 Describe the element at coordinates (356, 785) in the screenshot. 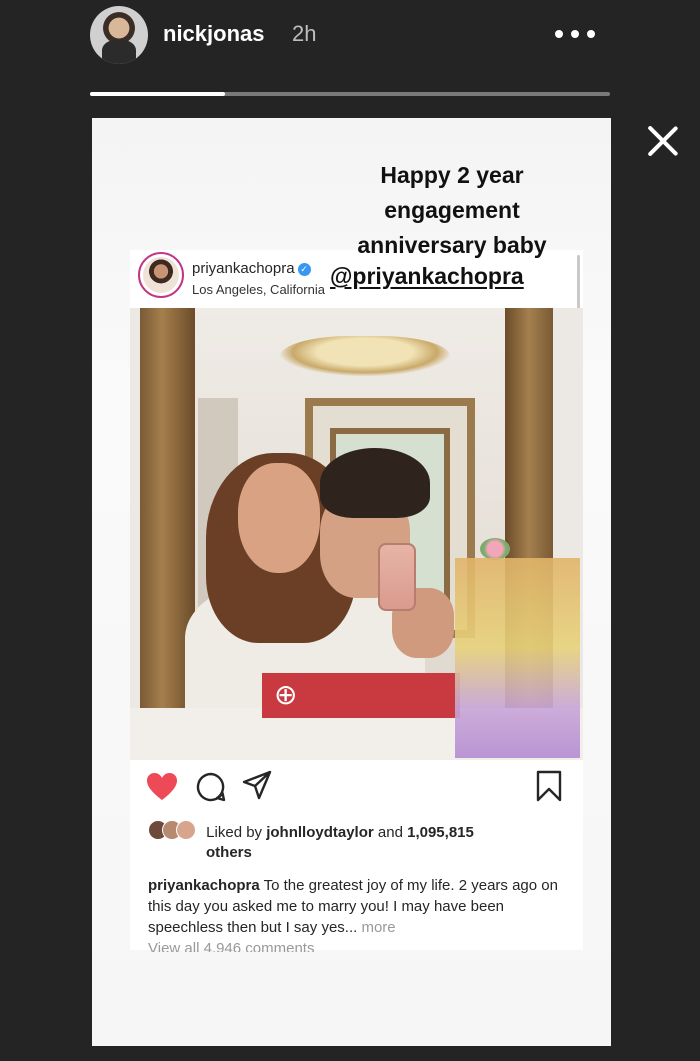

I see `post-actions` at that location.